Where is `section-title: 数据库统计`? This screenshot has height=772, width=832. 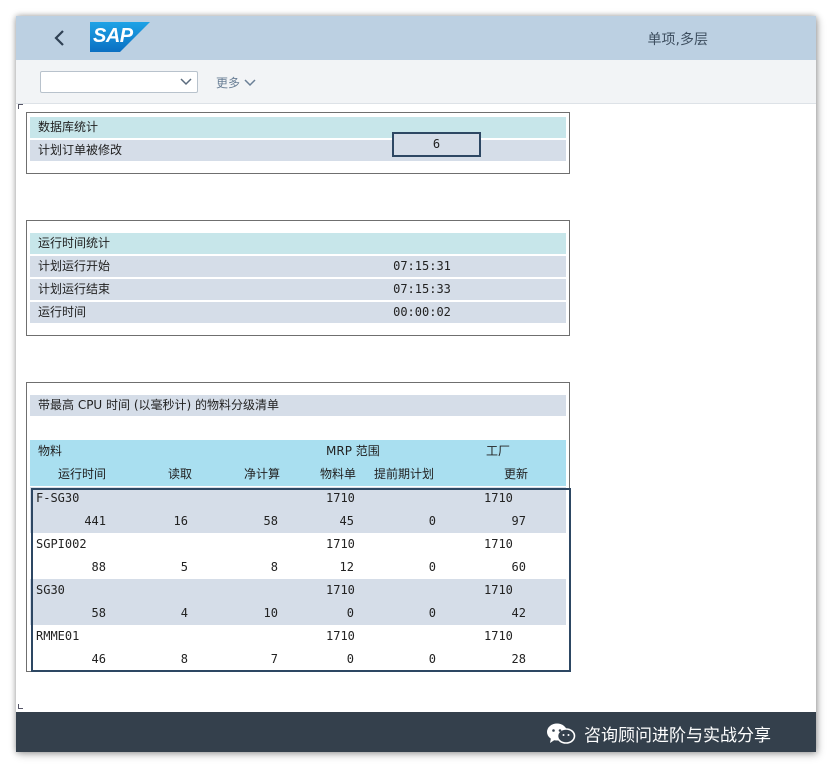 section-title: 数据库统计 is located at coordinates (68, 127).